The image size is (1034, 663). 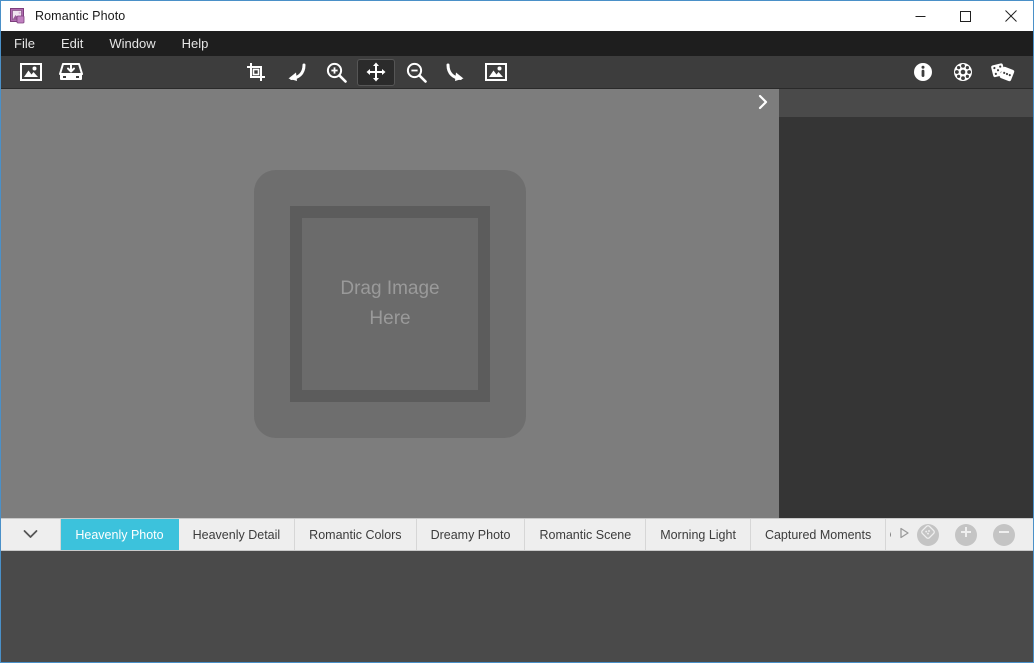 I want to click on plus-icon, so click(x=966, y=534).